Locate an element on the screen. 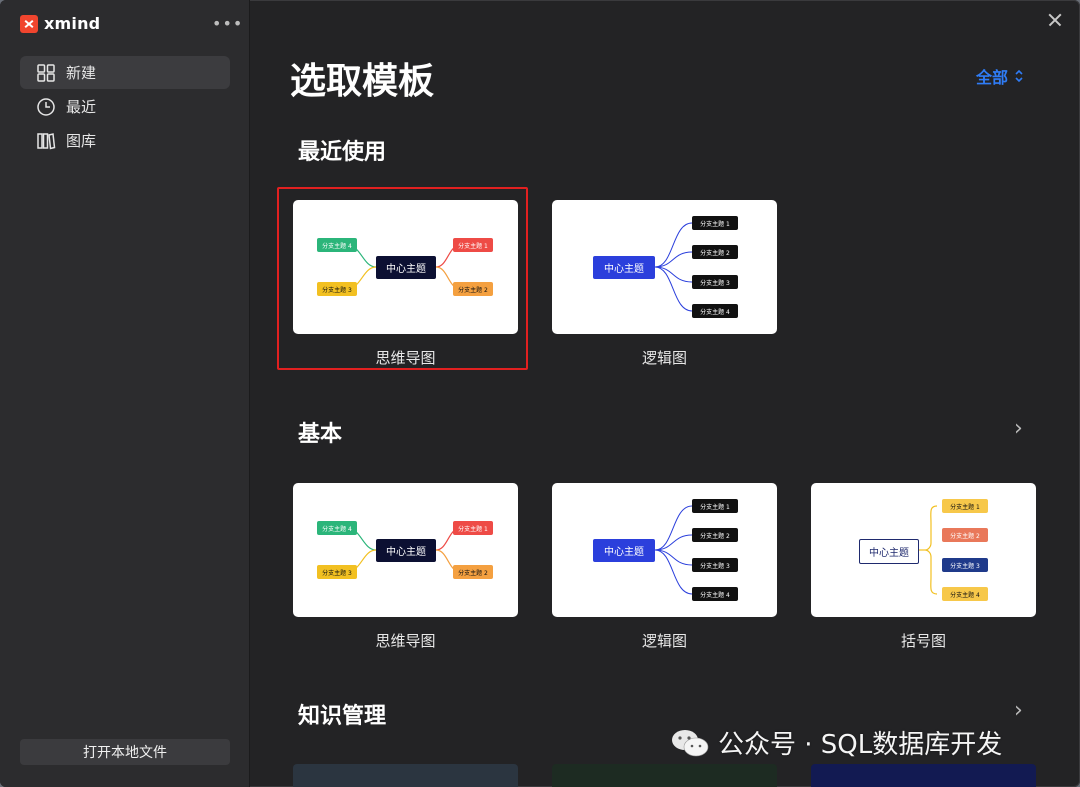 This screenshot has height=787, width=1080. template-card-logic-recent: 中心主题 分支主题 1 分支主题 2 分支主题 3 分支主题 4 逻辑图 is located at coordinates (664, 284).